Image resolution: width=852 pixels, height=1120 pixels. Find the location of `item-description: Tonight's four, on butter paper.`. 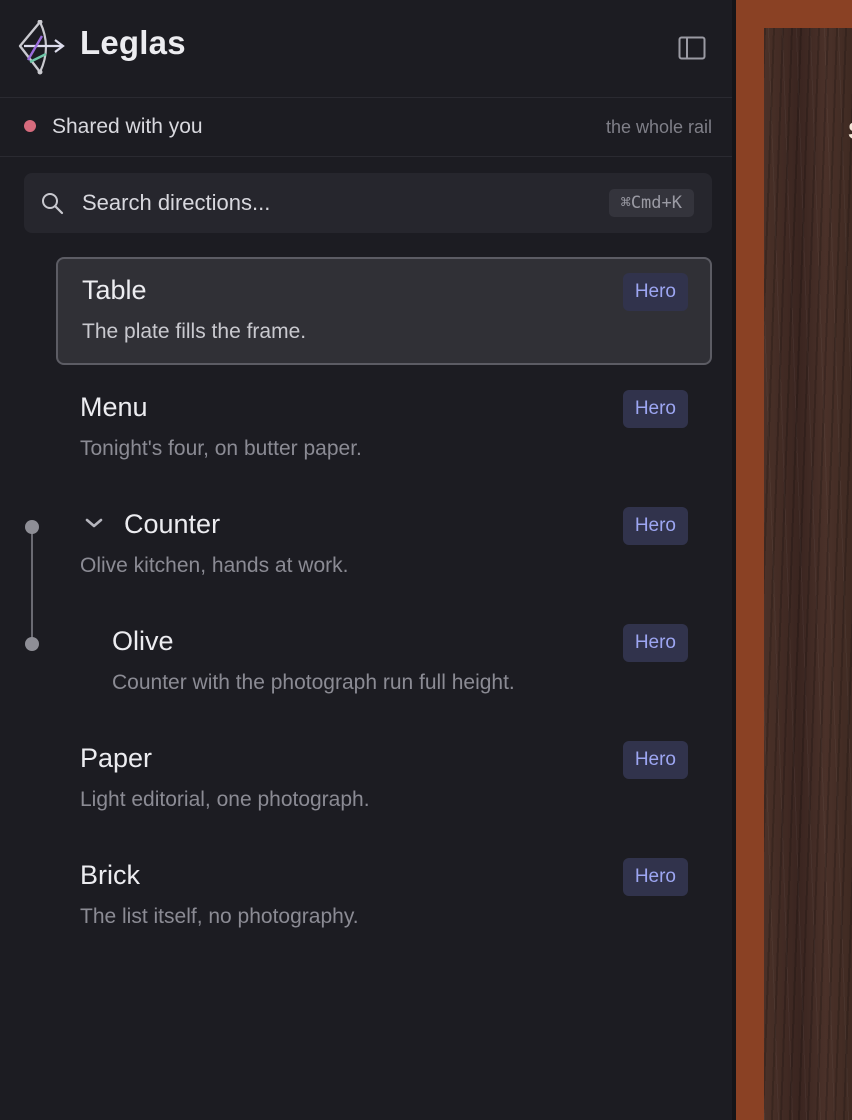

item-description: Tonight's four, on butter paper. is located at coordinates (221, 448).